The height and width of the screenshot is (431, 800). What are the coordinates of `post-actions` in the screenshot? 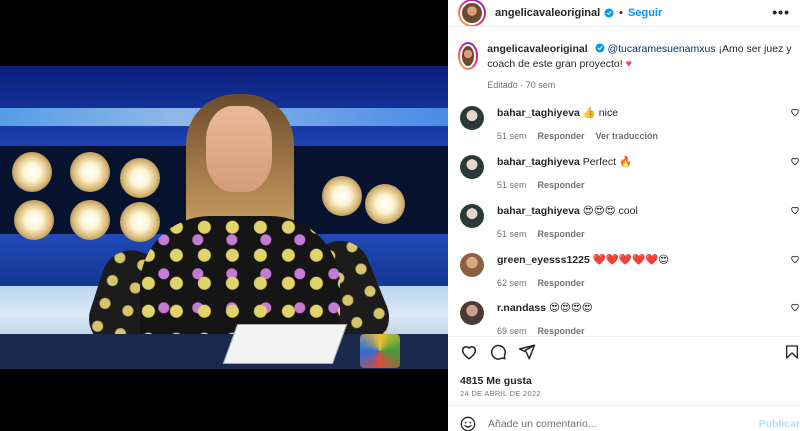 It's located at (630, 354).